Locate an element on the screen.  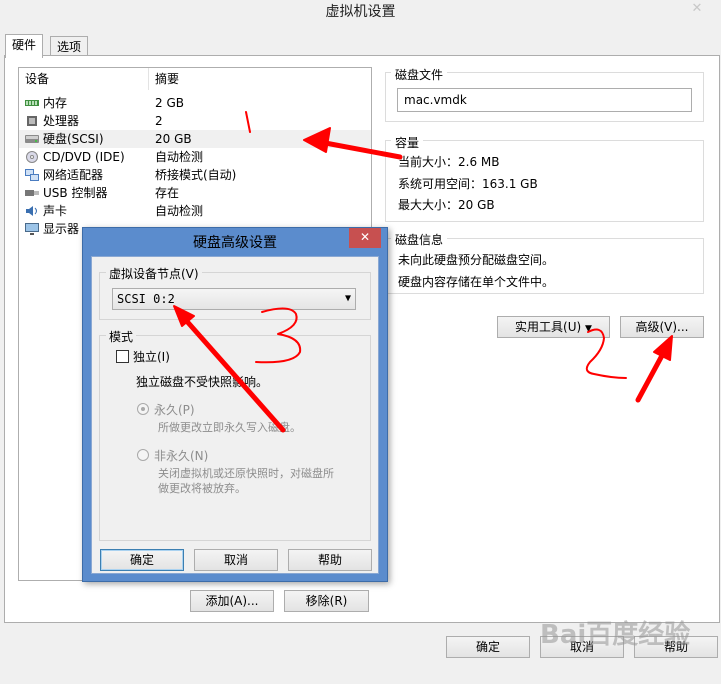
virtual-device-node-value: SCSI 0:2 is located at coordinates (146, 299).